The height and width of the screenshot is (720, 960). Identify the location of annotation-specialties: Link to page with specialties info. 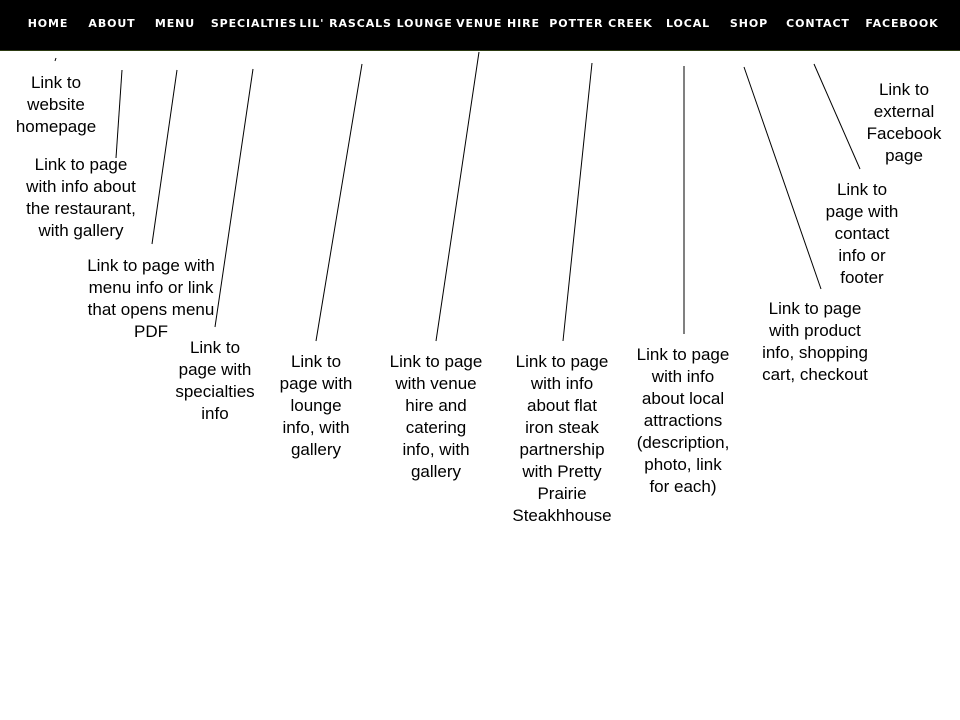
(215, 380).